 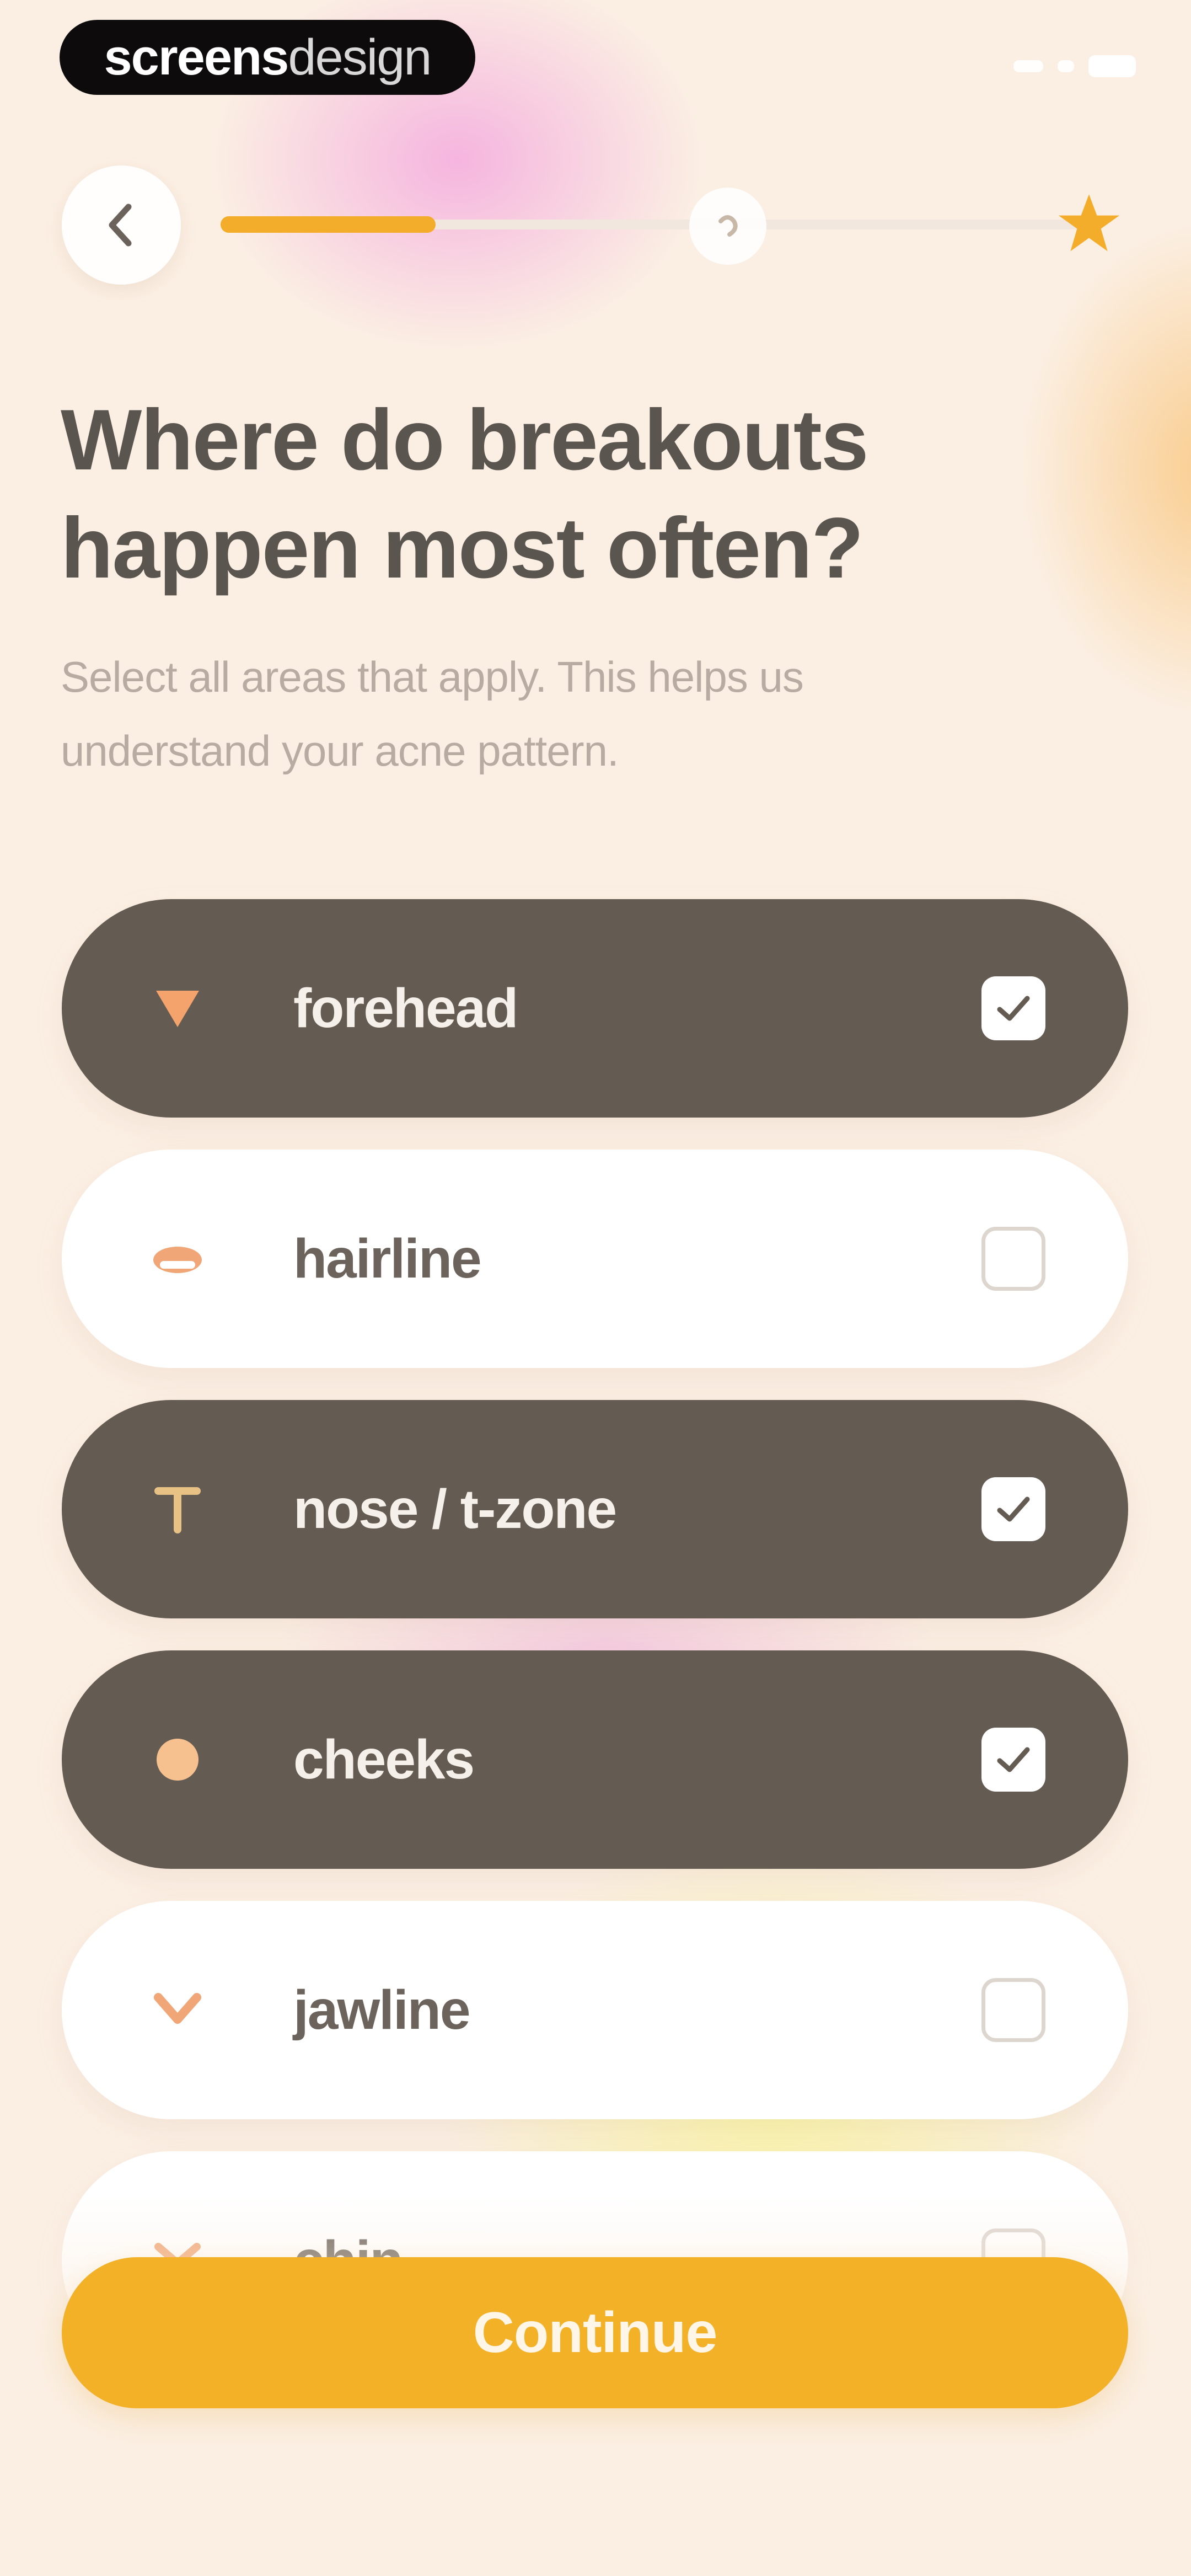 I want to click on brand-logo: screens design, so click(x=267, y=57).